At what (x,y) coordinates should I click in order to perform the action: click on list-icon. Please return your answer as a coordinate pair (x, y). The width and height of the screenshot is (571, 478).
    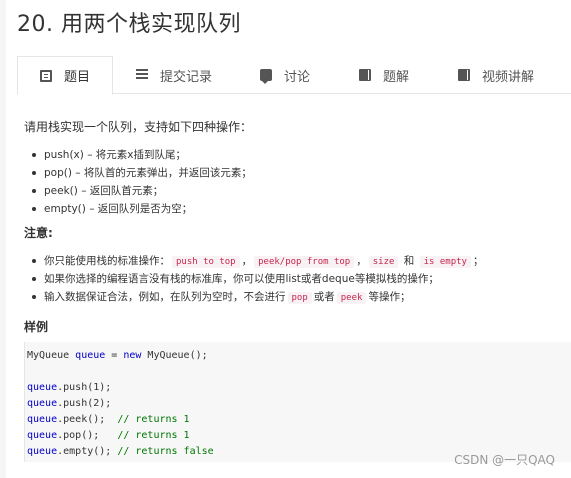
    Looking at the image, I should click on (142, 75).